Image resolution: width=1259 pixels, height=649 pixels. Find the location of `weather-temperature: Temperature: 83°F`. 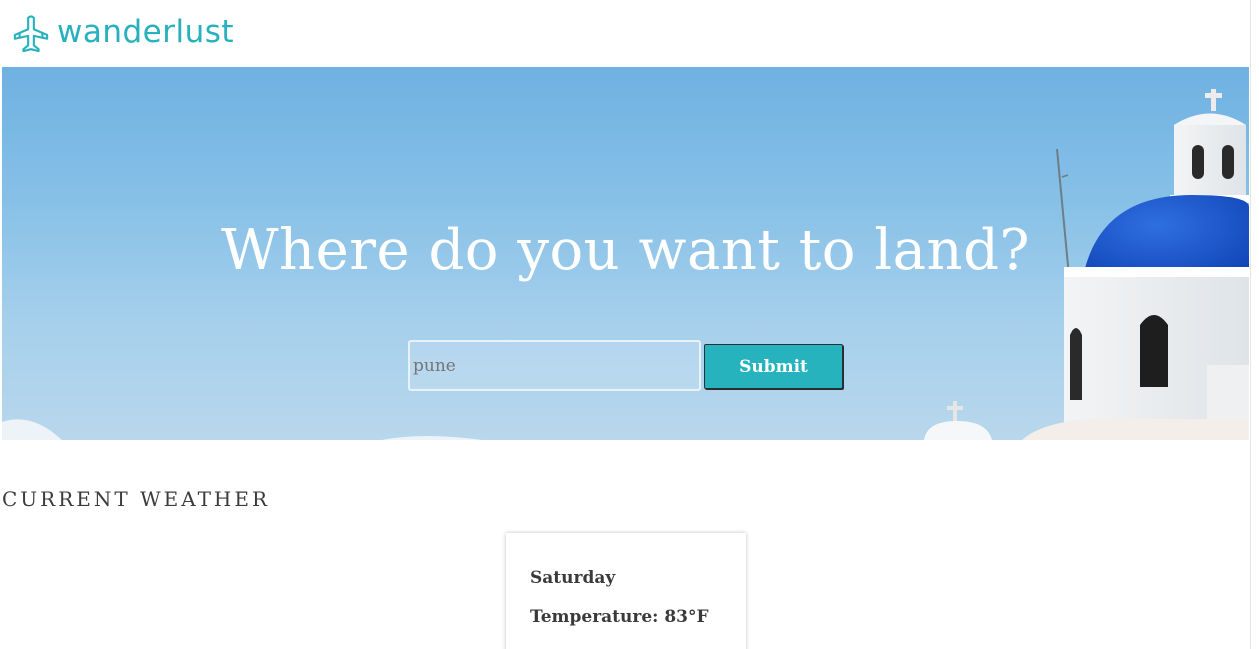

weather-temperature: Temperature: 83°F is located at coordinates (619, 617).